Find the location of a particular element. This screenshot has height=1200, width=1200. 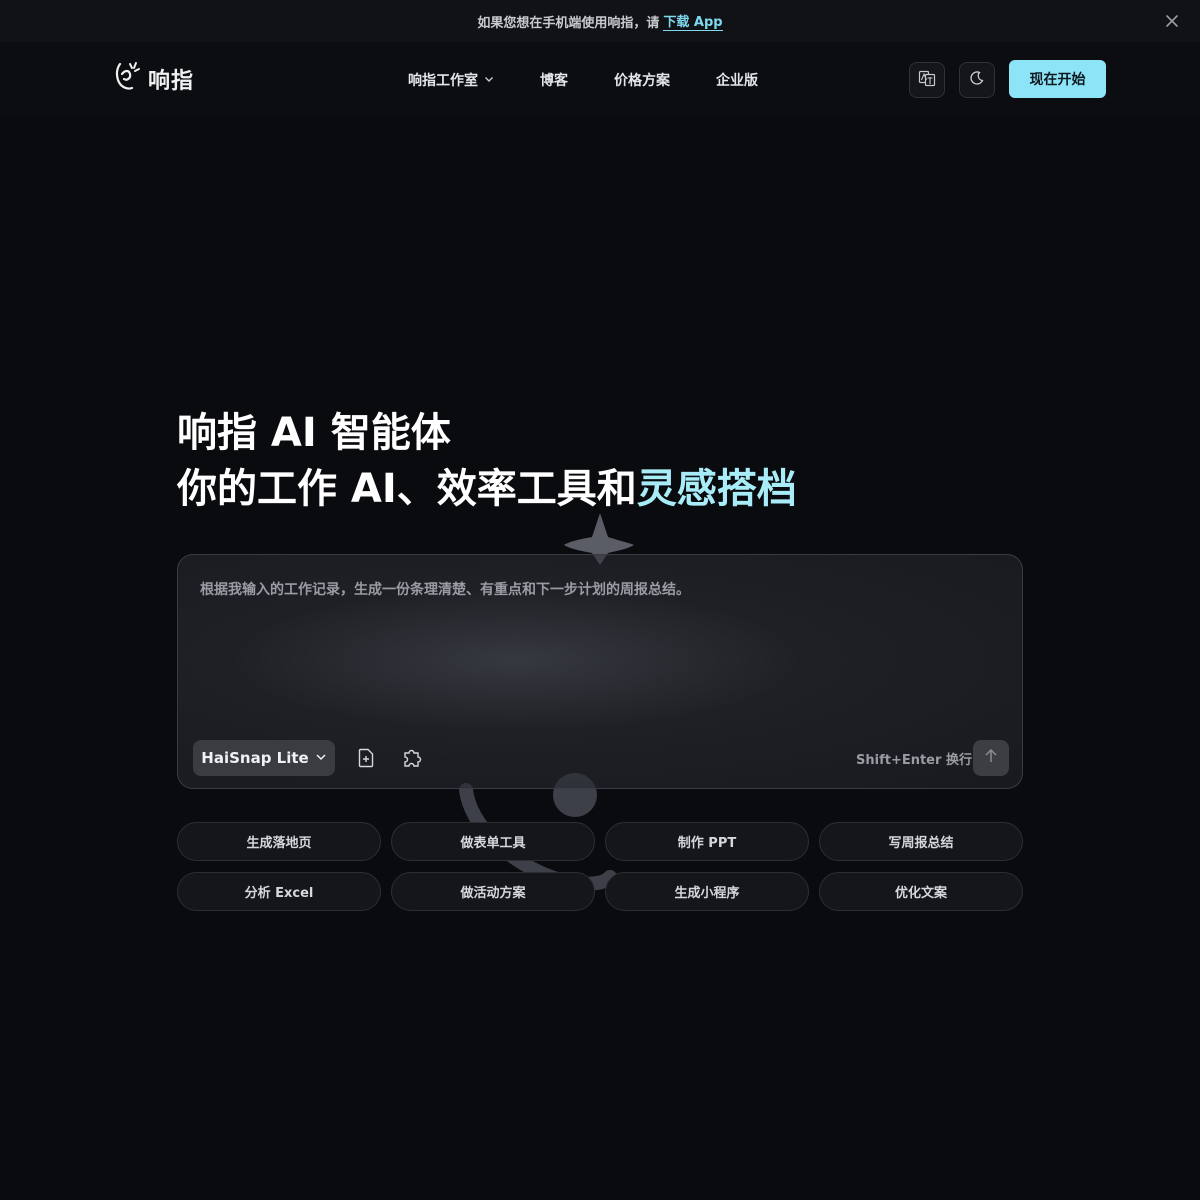

moon-icon is located at coordinates (977, 80).